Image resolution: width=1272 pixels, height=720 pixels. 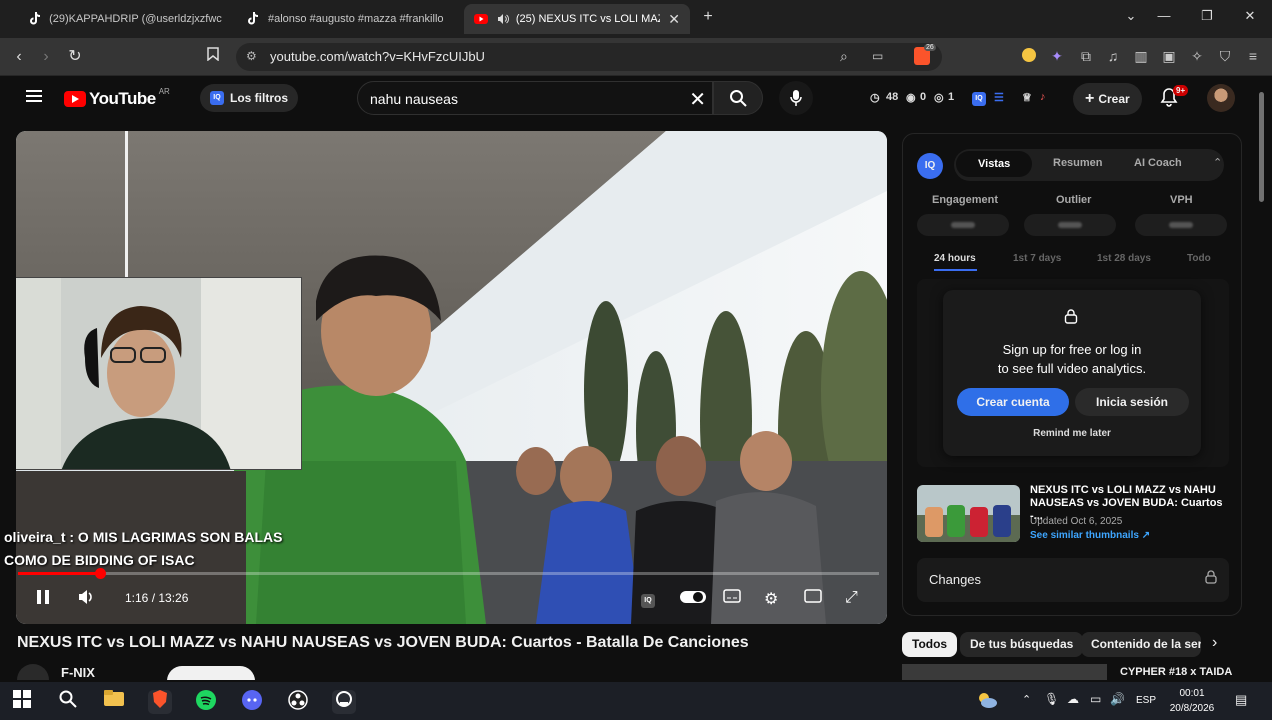 I want to click on new-tab-button: +, so click(x=708, y=17).